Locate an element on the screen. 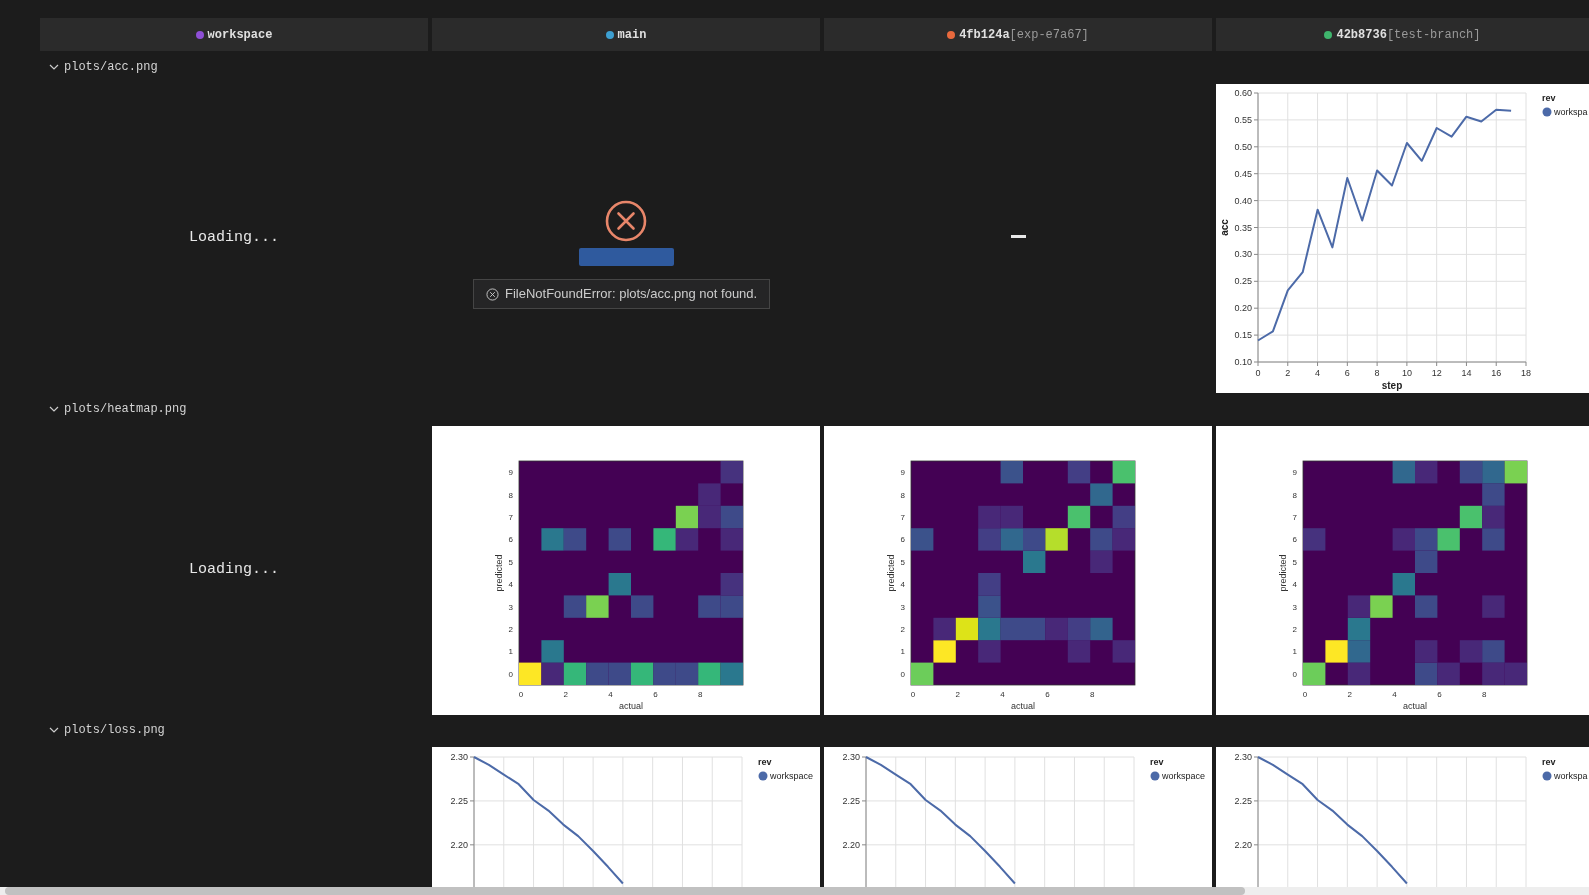  axis-title: step is located at coordinates (1392, 385).